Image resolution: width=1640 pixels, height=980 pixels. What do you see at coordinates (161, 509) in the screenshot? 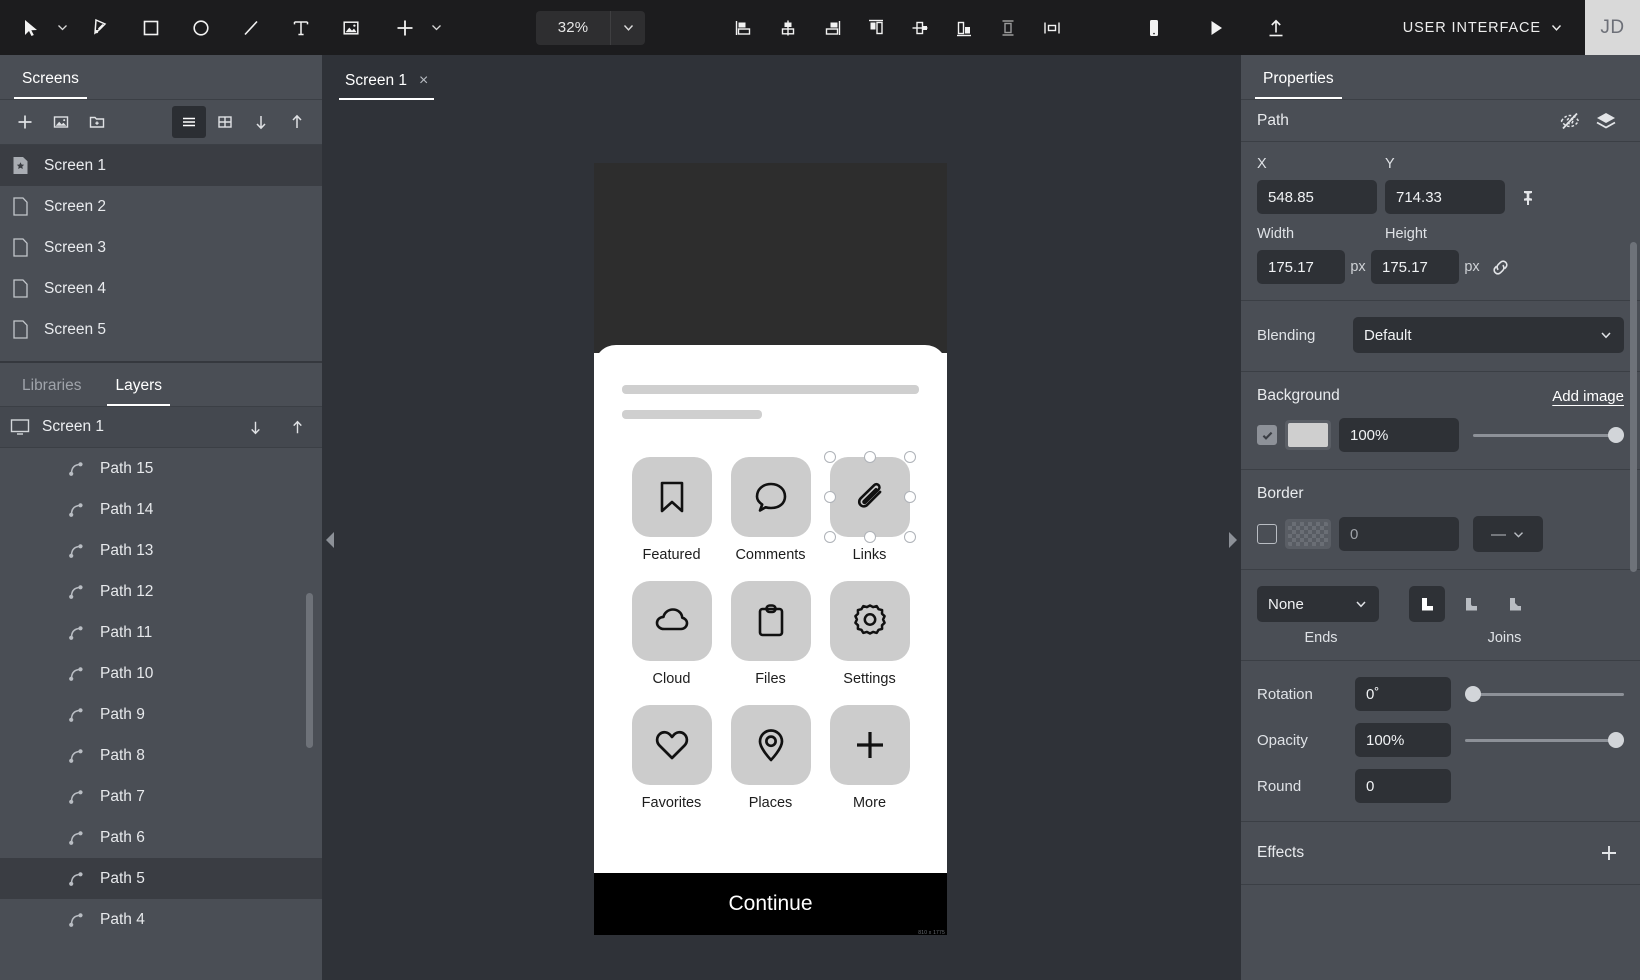
I see `layer-list-item: Path 14` at bounding box center [161, 509].